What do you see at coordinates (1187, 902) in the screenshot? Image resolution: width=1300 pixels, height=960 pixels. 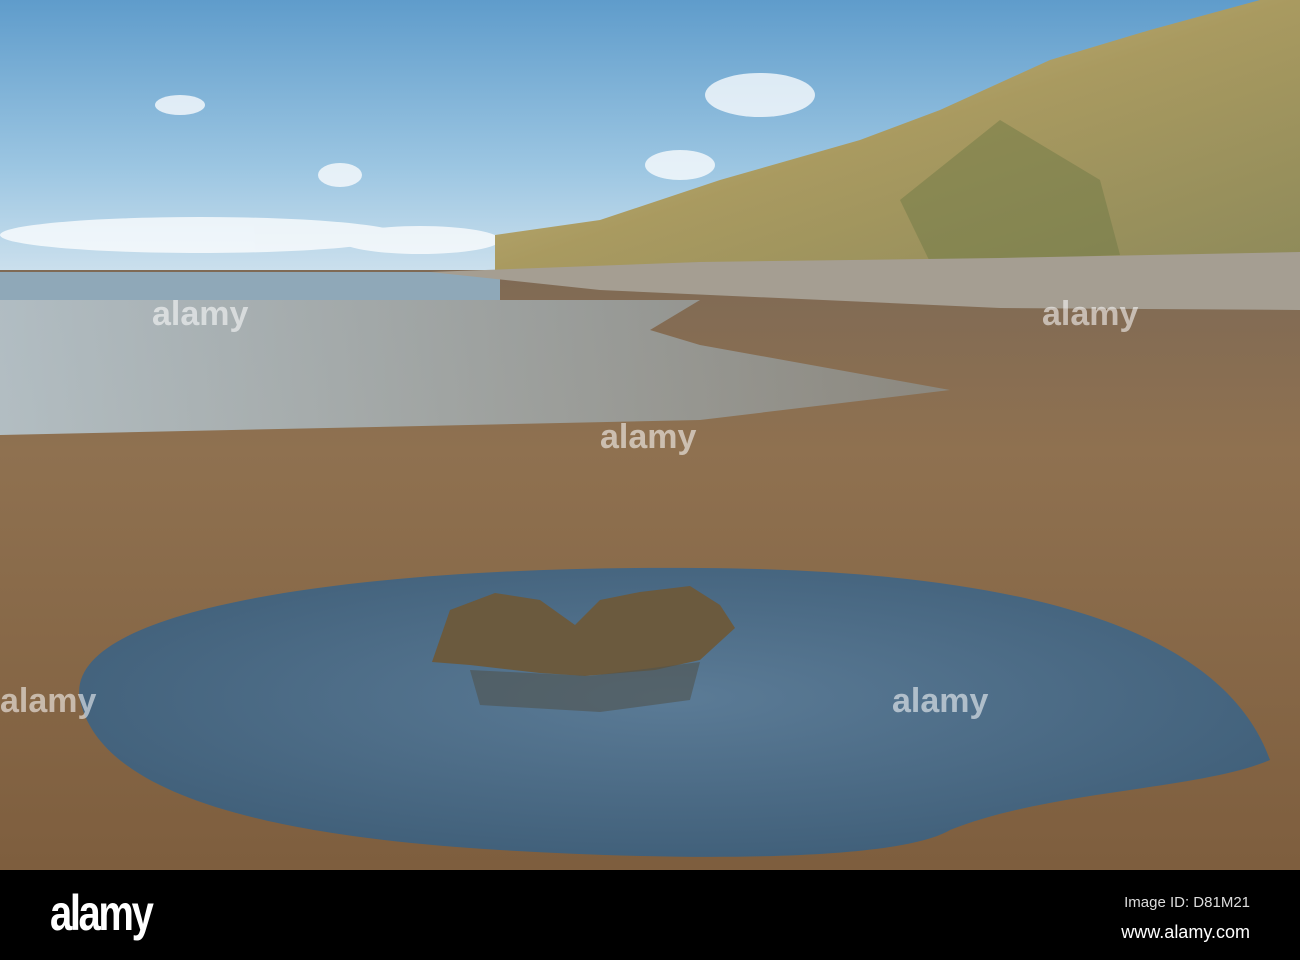 I see `image-id: Image ID: D81M21` at bounding box center [1187, 902].